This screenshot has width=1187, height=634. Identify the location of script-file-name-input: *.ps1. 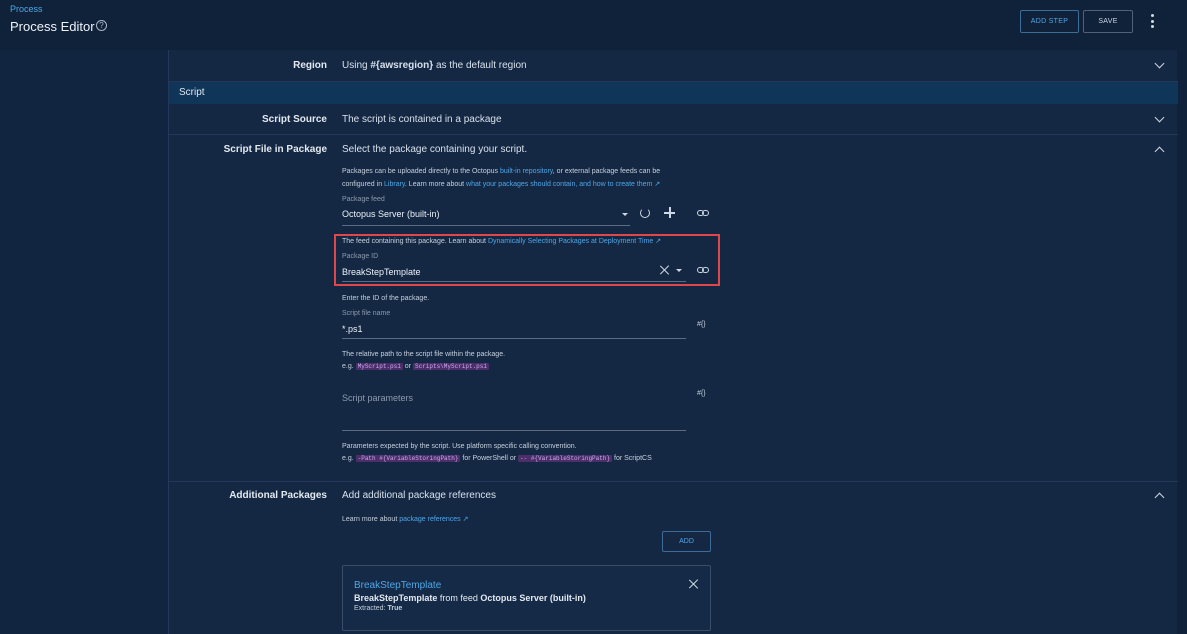
(352, 329).